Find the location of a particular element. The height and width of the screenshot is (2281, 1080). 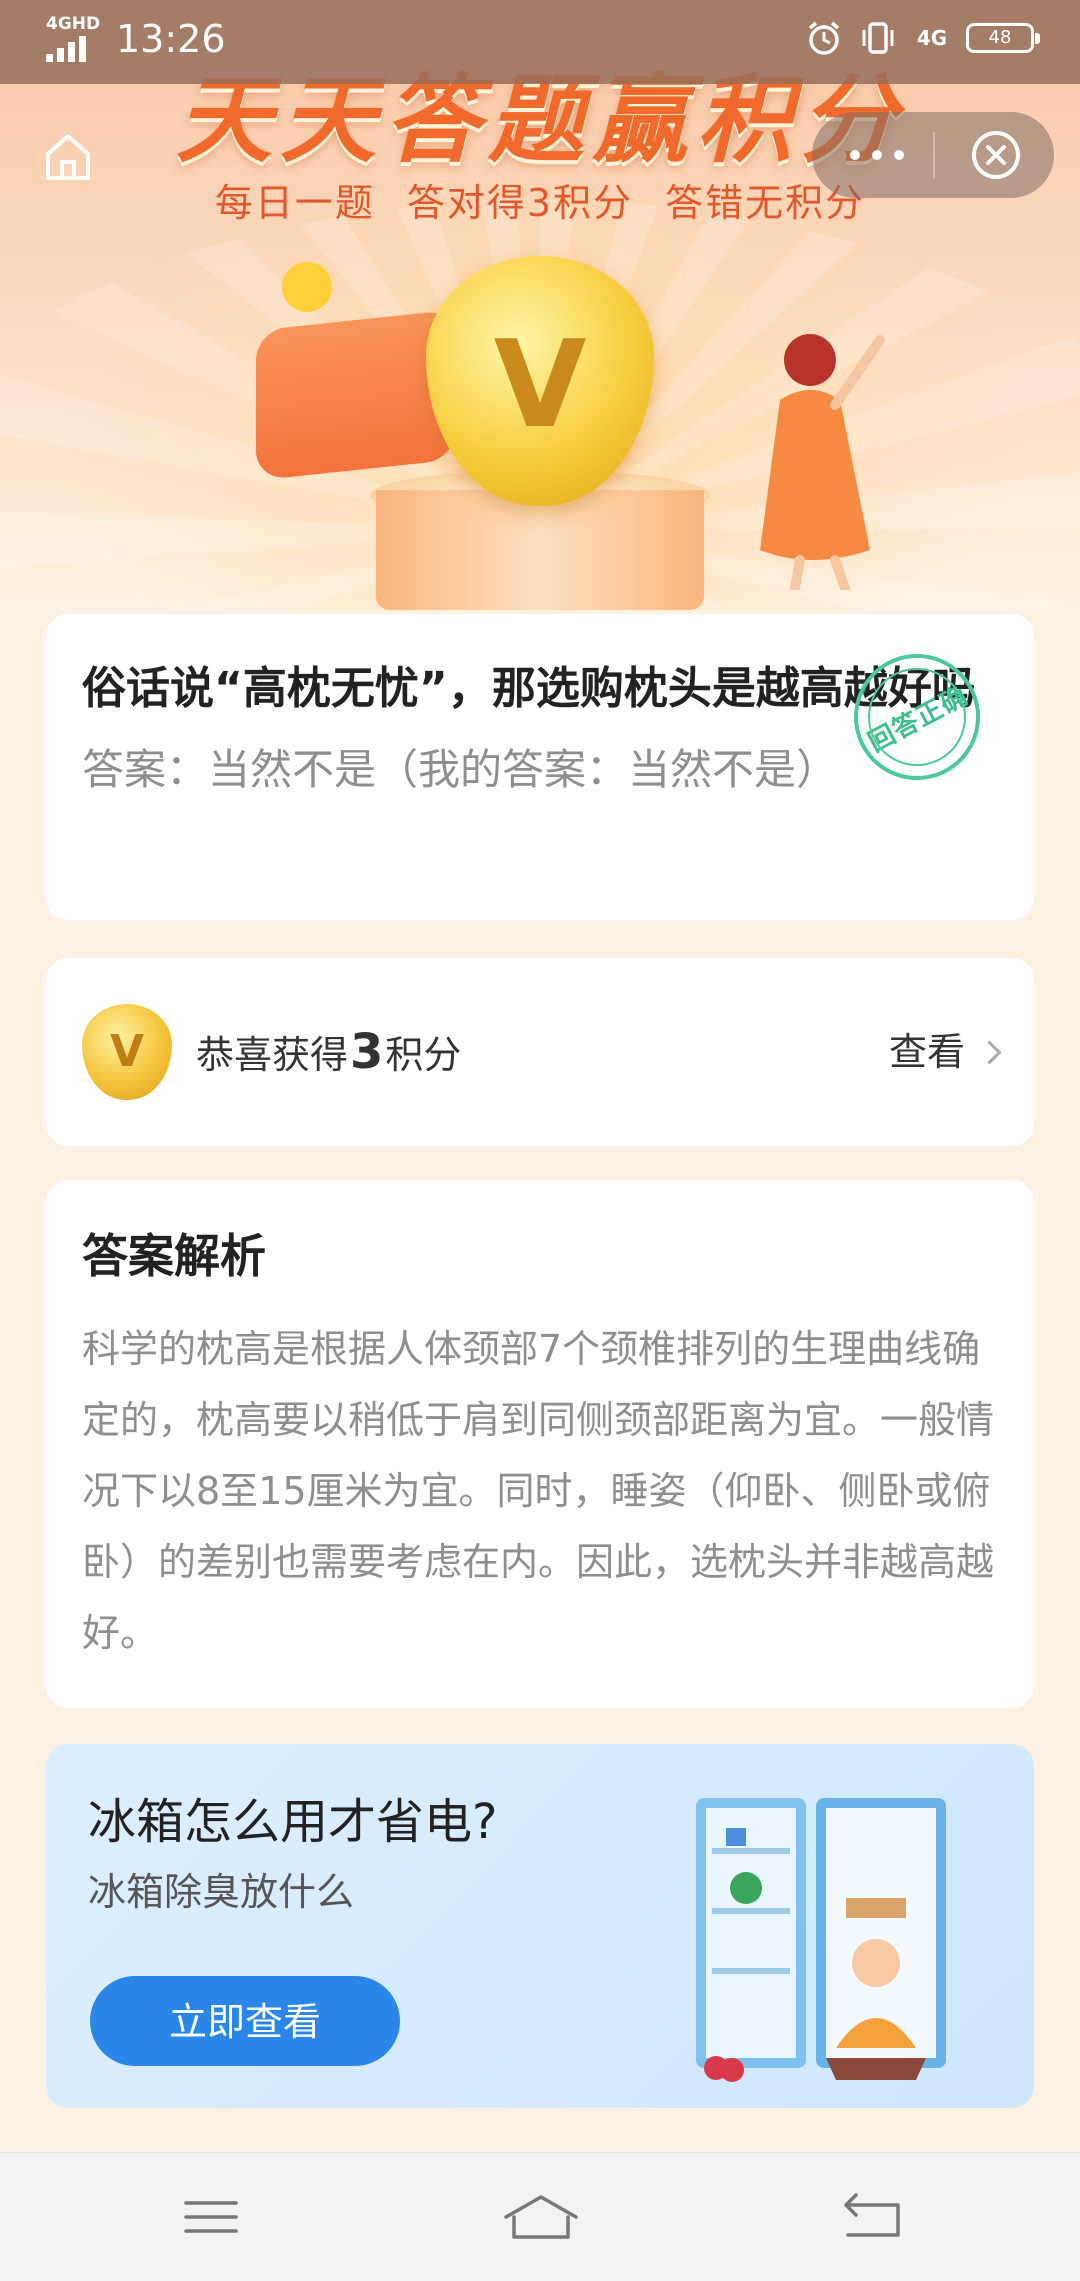

miniapp-capsule is located at coordinates (933, 155).